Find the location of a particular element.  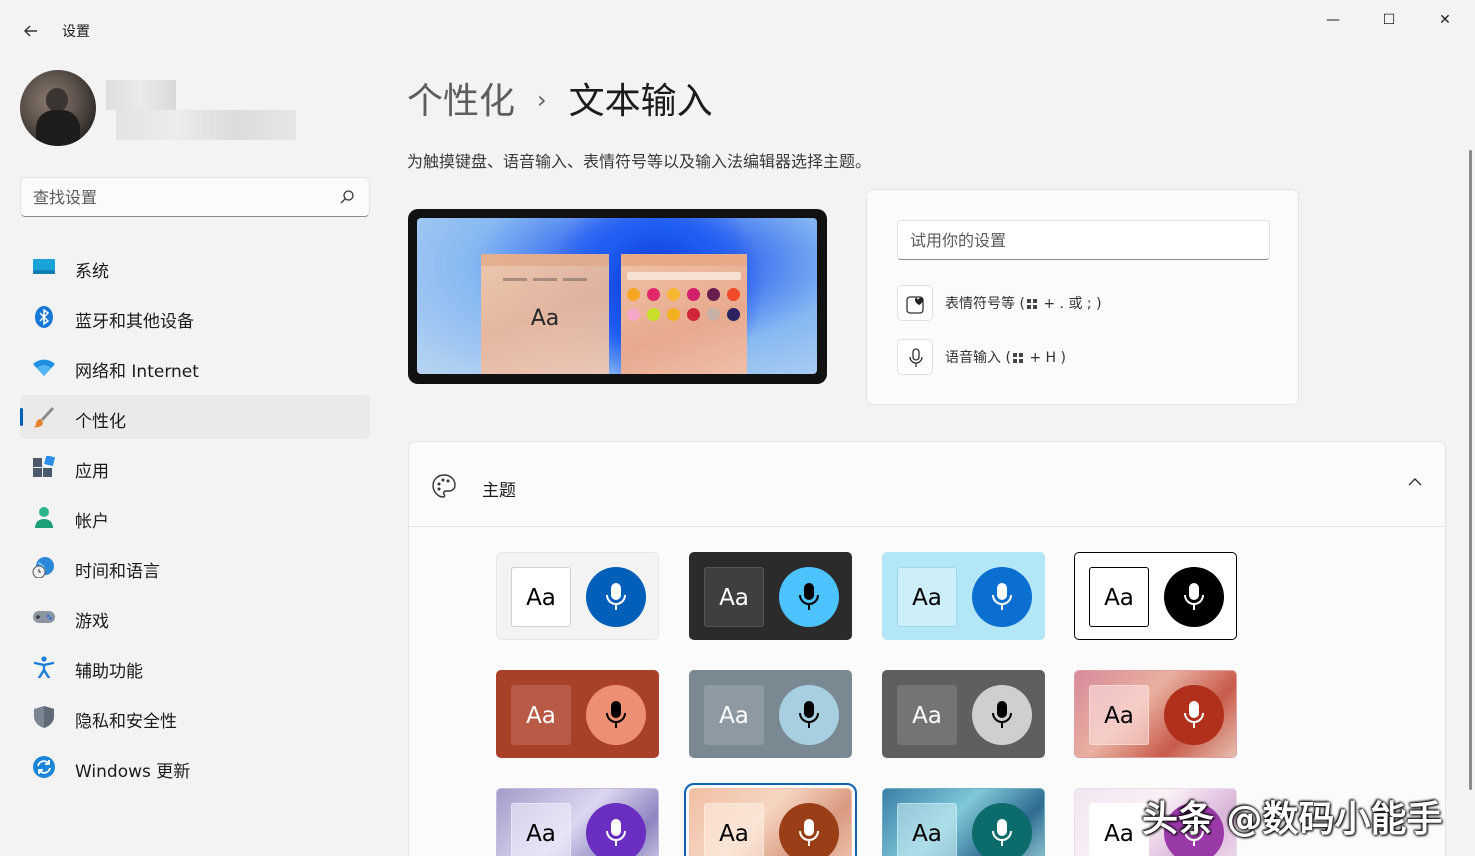

sidebar-item-network: 网络和 Internet is located at coordinates (195, 367).